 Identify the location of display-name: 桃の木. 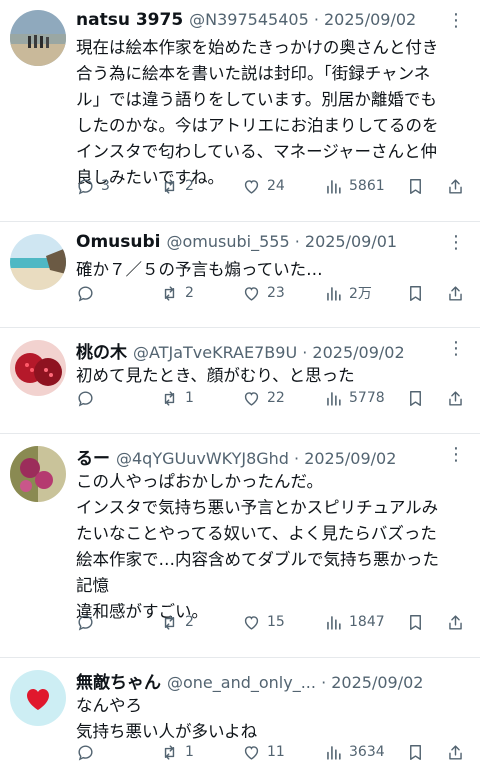
(101, 350).